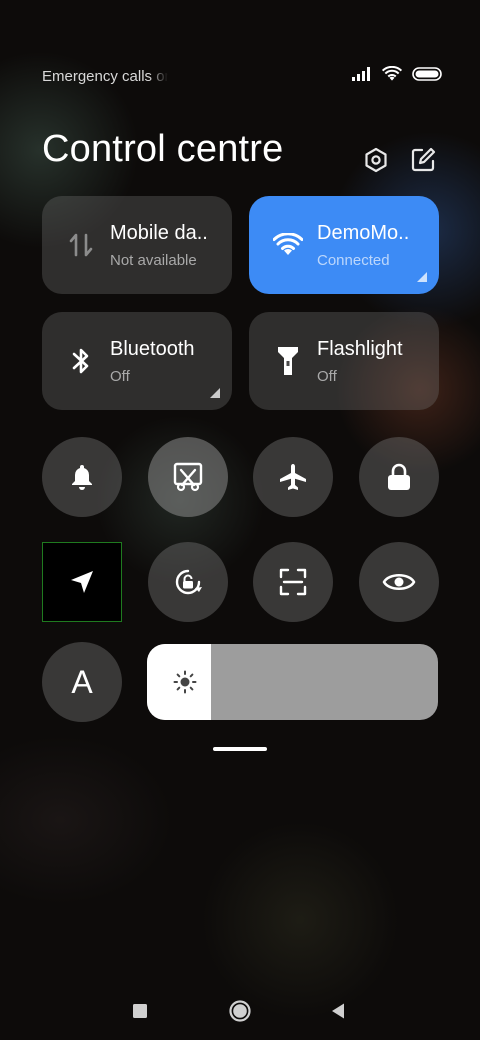 The image size is (480, 1040). Describe the element at coordinates (292, 682) in the screenshot. I see `brightness-slider` at that location.